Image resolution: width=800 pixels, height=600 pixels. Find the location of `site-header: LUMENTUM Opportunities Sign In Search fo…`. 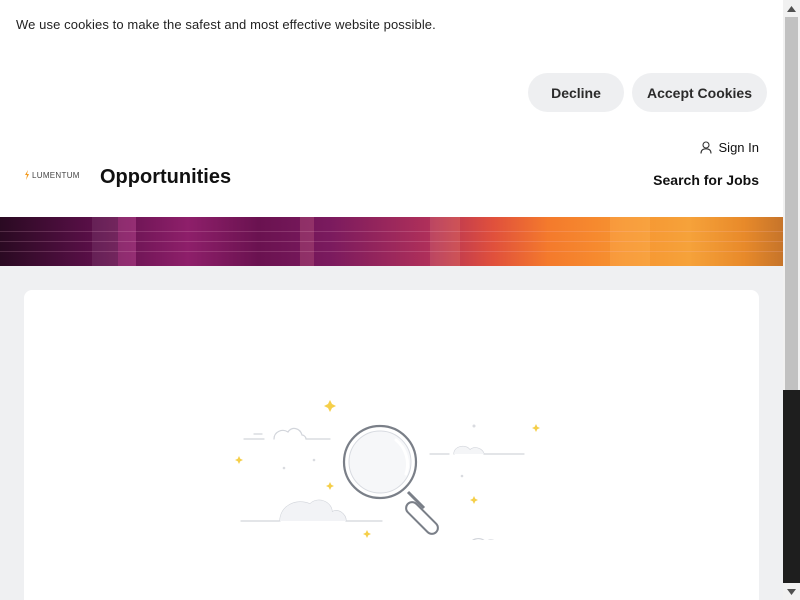

site-header: LUMENTUM Opportunities Sign In Search fo… is located at coordinates (391, 172).